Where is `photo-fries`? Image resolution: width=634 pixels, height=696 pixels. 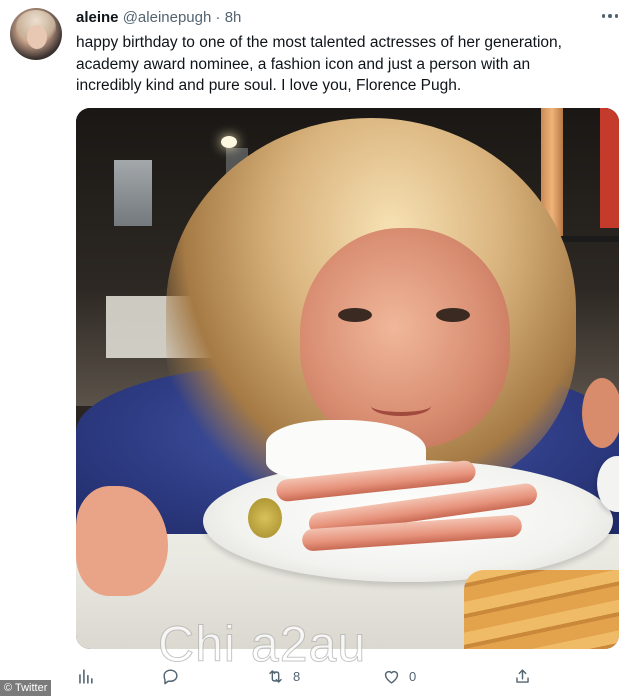 photo-fries is located at coordinates (541, 609).